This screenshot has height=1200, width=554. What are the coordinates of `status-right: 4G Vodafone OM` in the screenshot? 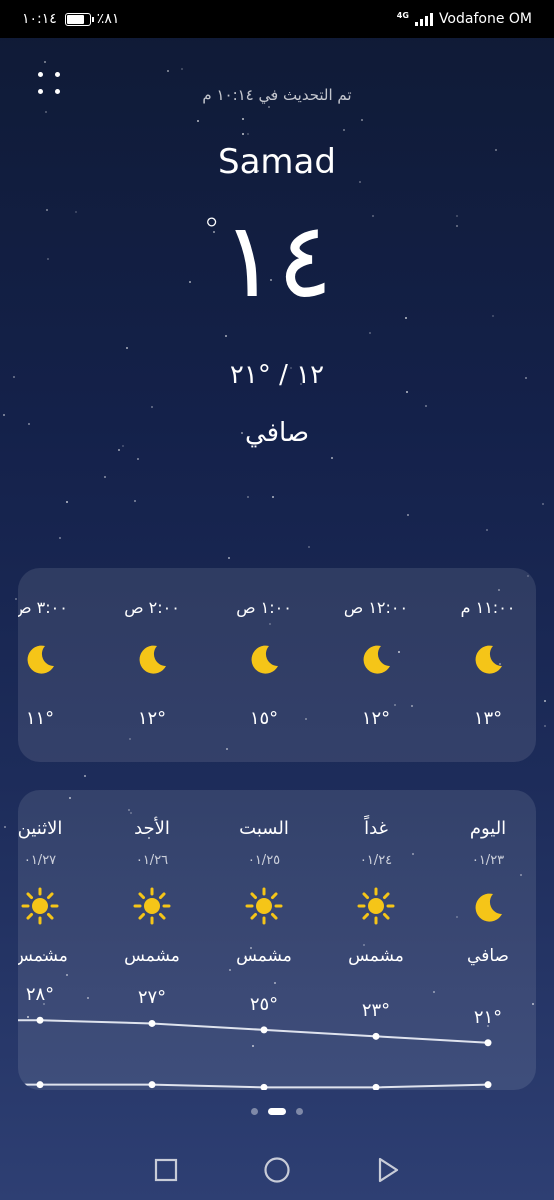 It's located at (464, 19).